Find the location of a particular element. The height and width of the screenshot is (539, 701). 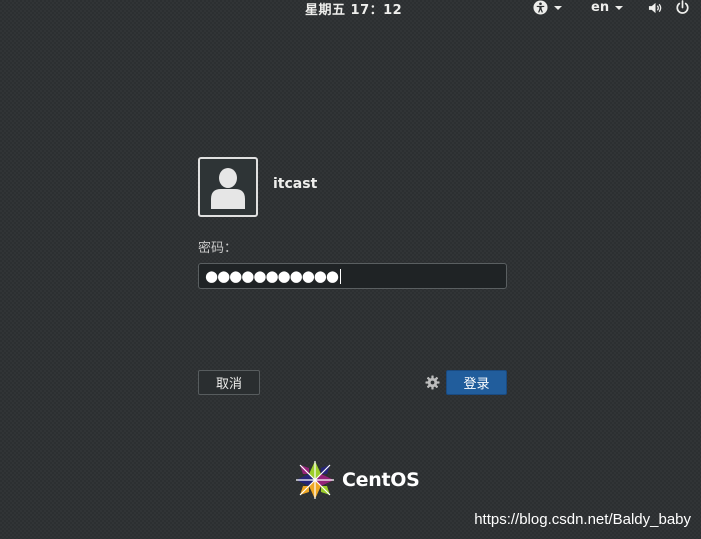

power-menu is located at coordinates (682, 7).